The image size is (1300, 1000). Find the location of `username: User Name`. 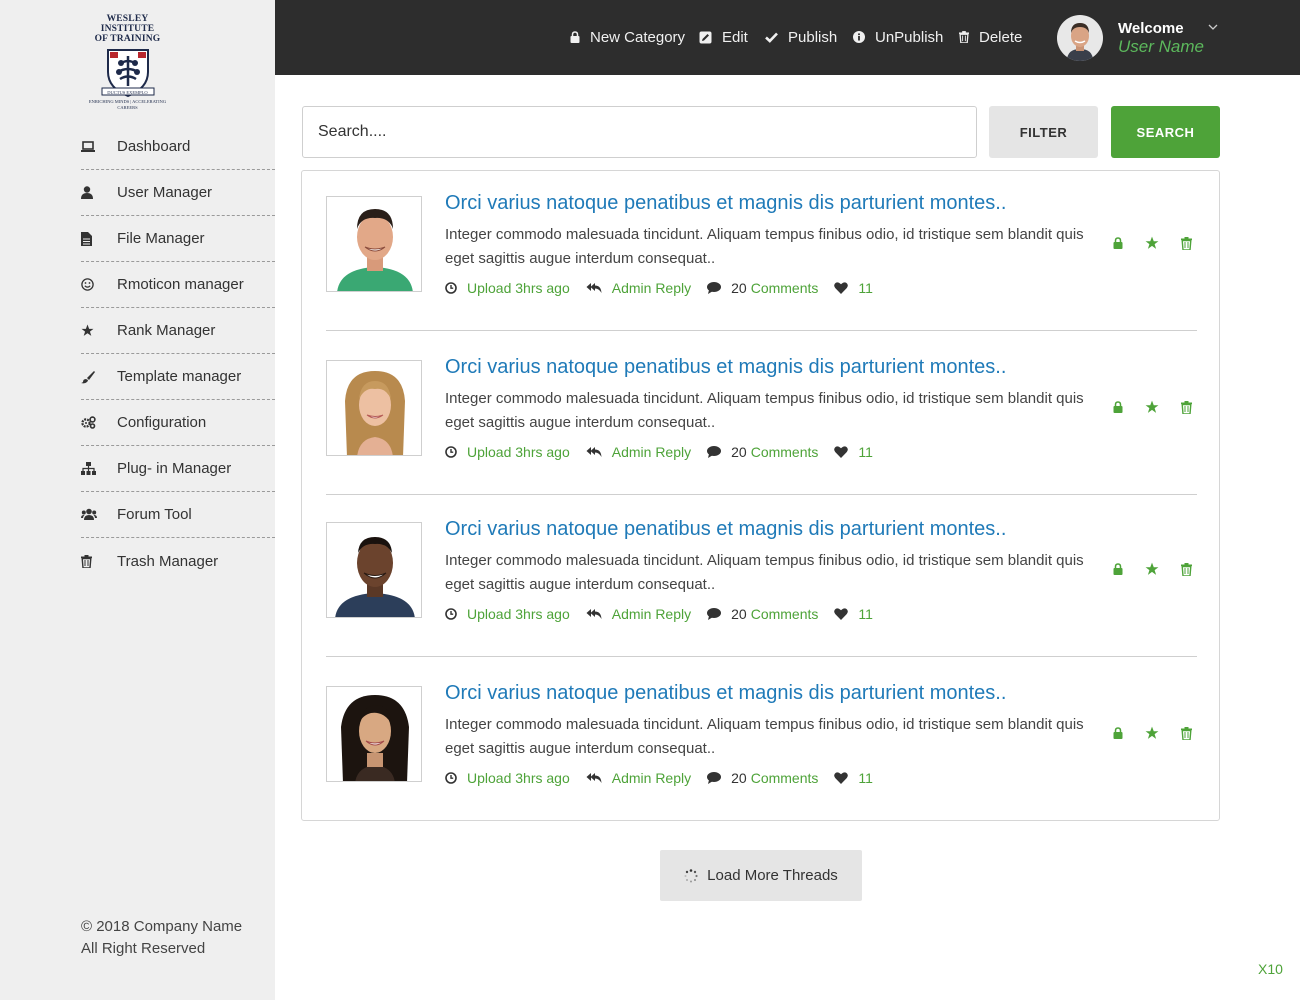

username: User Name is located at coordinates (1161, 46).